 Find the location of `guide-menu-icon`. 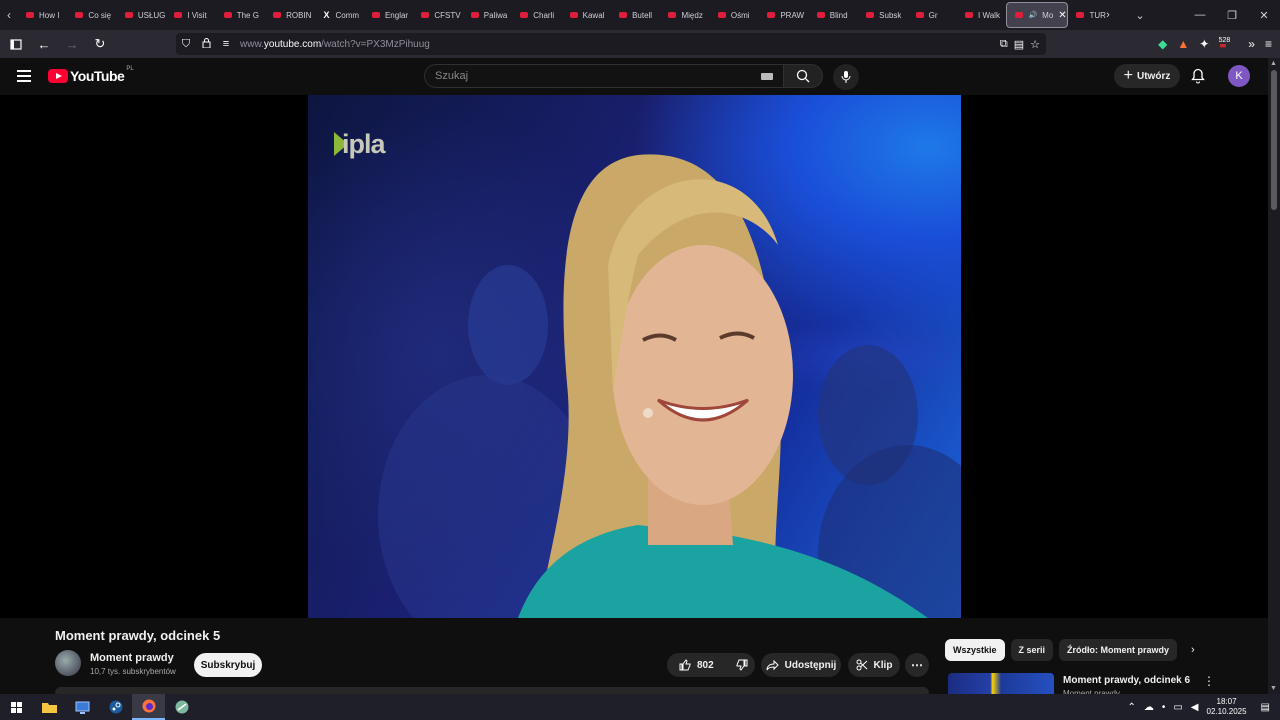

guide-menu-icon is located at coordinates (24, 76).